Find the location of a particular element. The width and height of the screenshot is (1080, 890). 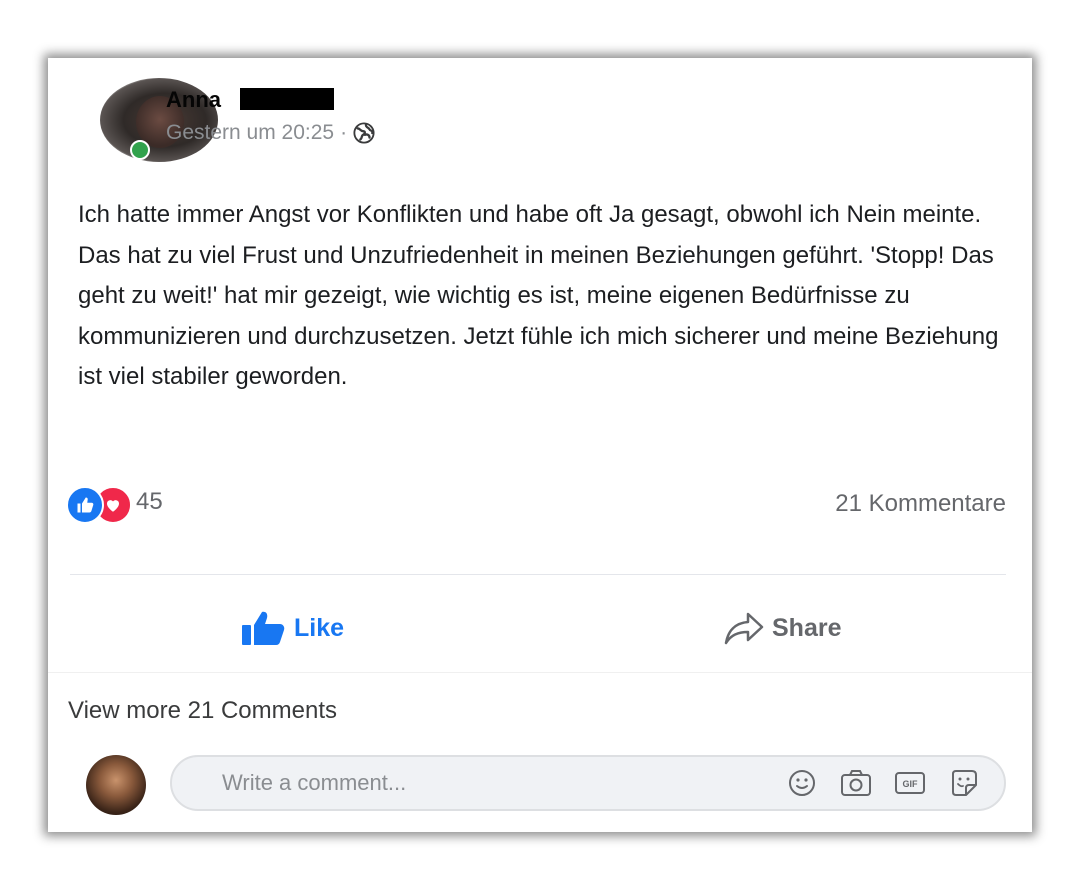

author-name: Anna is located at coordinates (193, 100).